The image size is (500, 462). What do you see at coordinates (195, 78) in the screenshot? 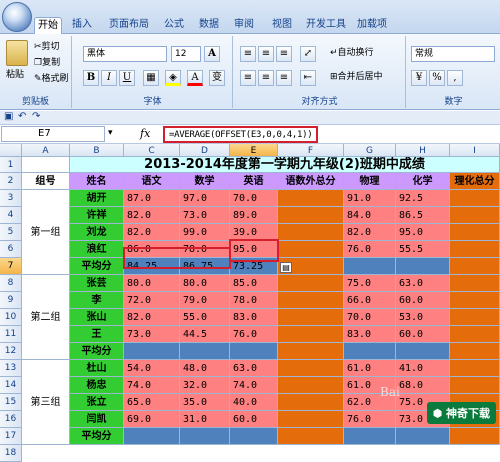
I see `font-color-button: A` at bounding box center [195, 78].